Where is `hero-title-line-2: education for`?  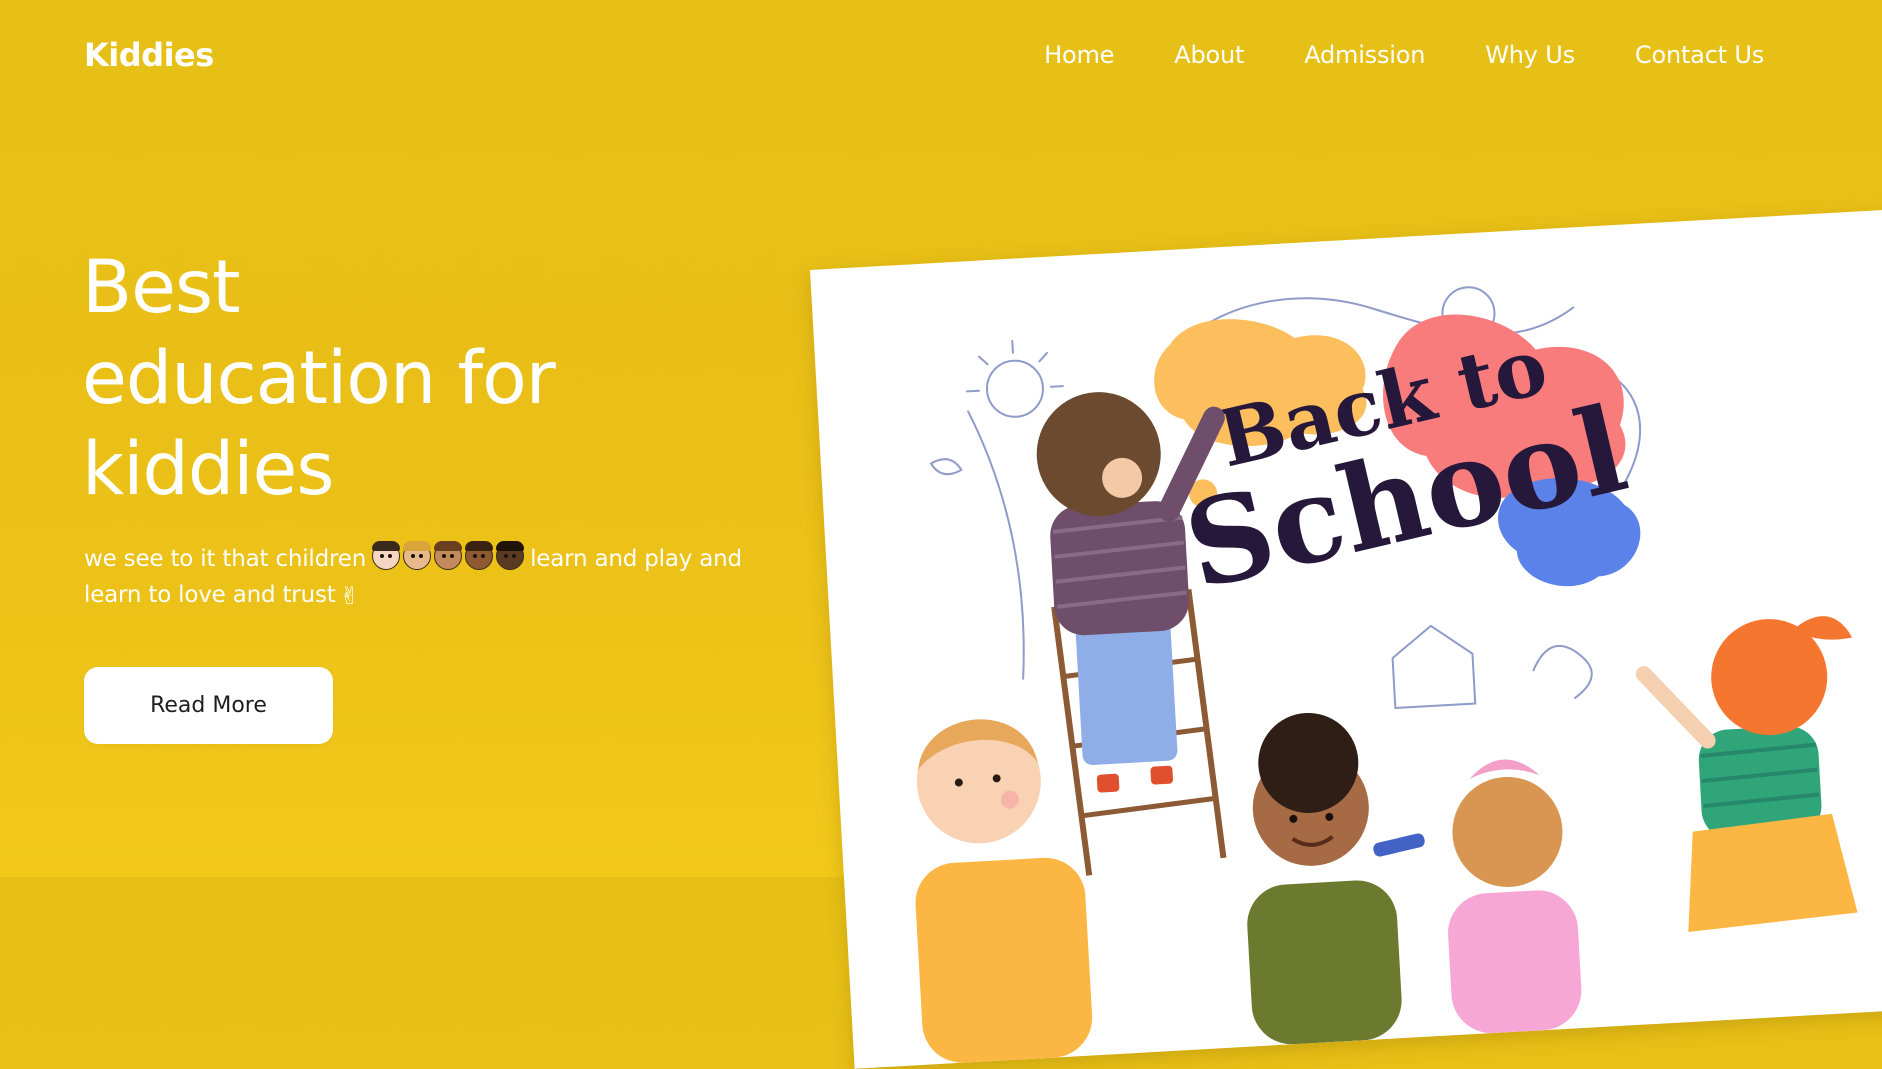
hero-title-line-2: education for is located at coordinates (319, 378).